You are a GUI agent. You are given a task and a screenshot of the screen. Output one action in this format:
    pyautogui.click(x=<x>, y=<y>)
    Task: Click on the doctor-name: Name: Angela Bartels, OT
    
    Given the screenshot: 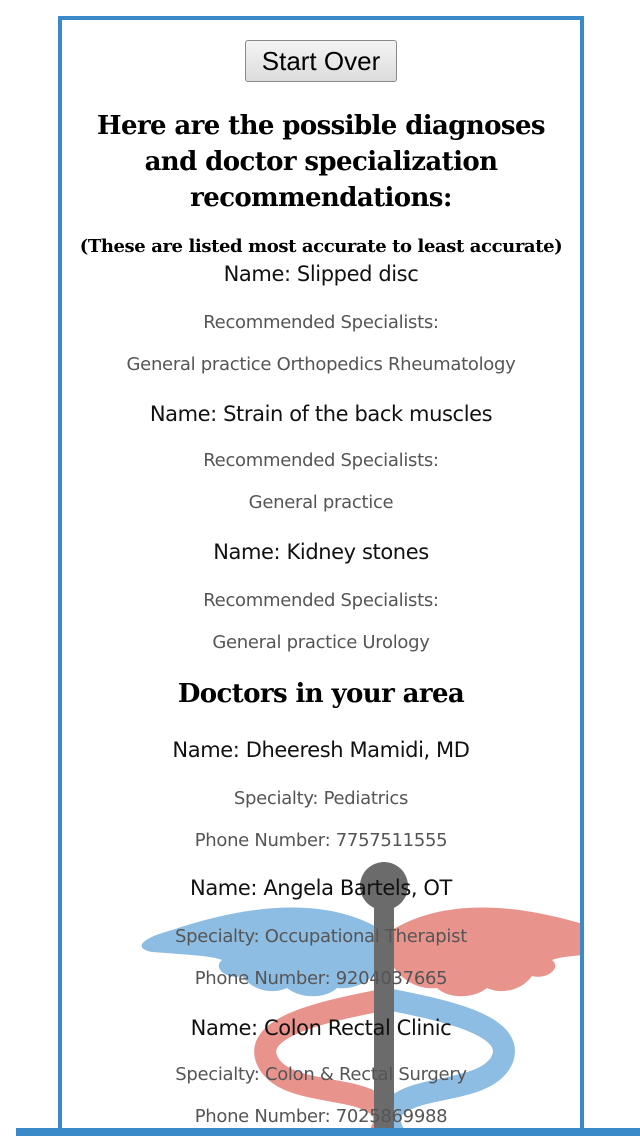 What is the action you would take?
    pyautogui.click(x=321, y=888)
    